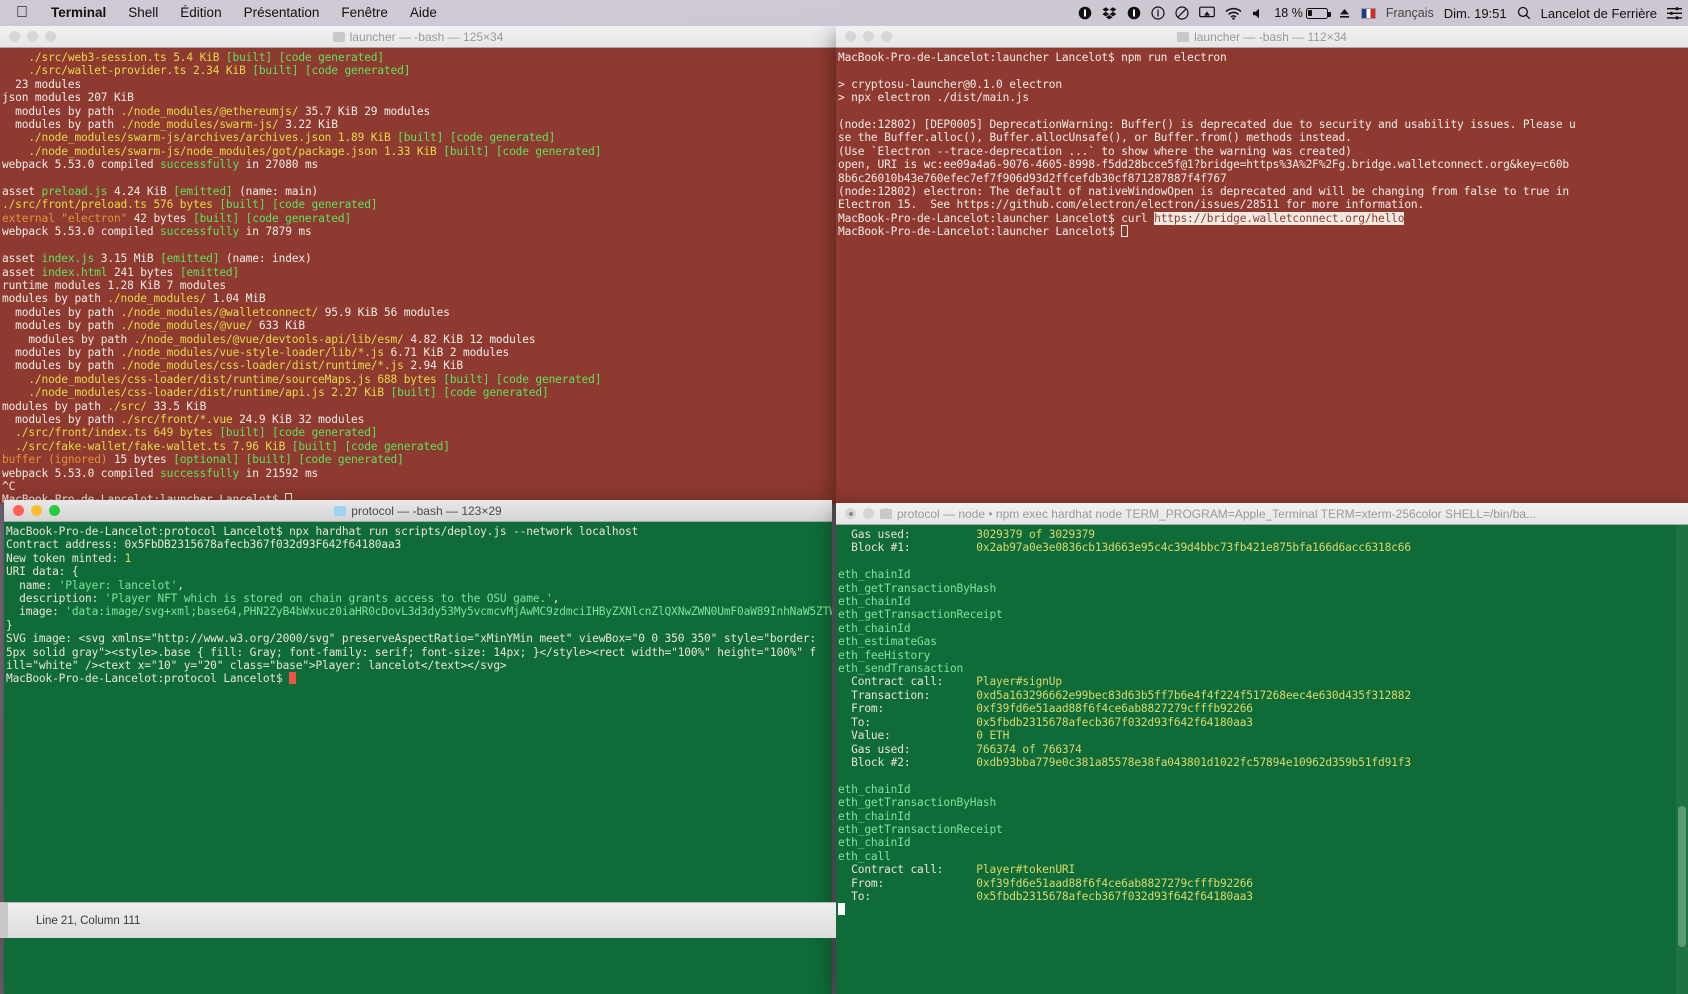 This screenshot has width=1688, height=994. I want to click on terminal-line: modules by path ./node_modules/ 1.04 MiB, so click(134, 299).